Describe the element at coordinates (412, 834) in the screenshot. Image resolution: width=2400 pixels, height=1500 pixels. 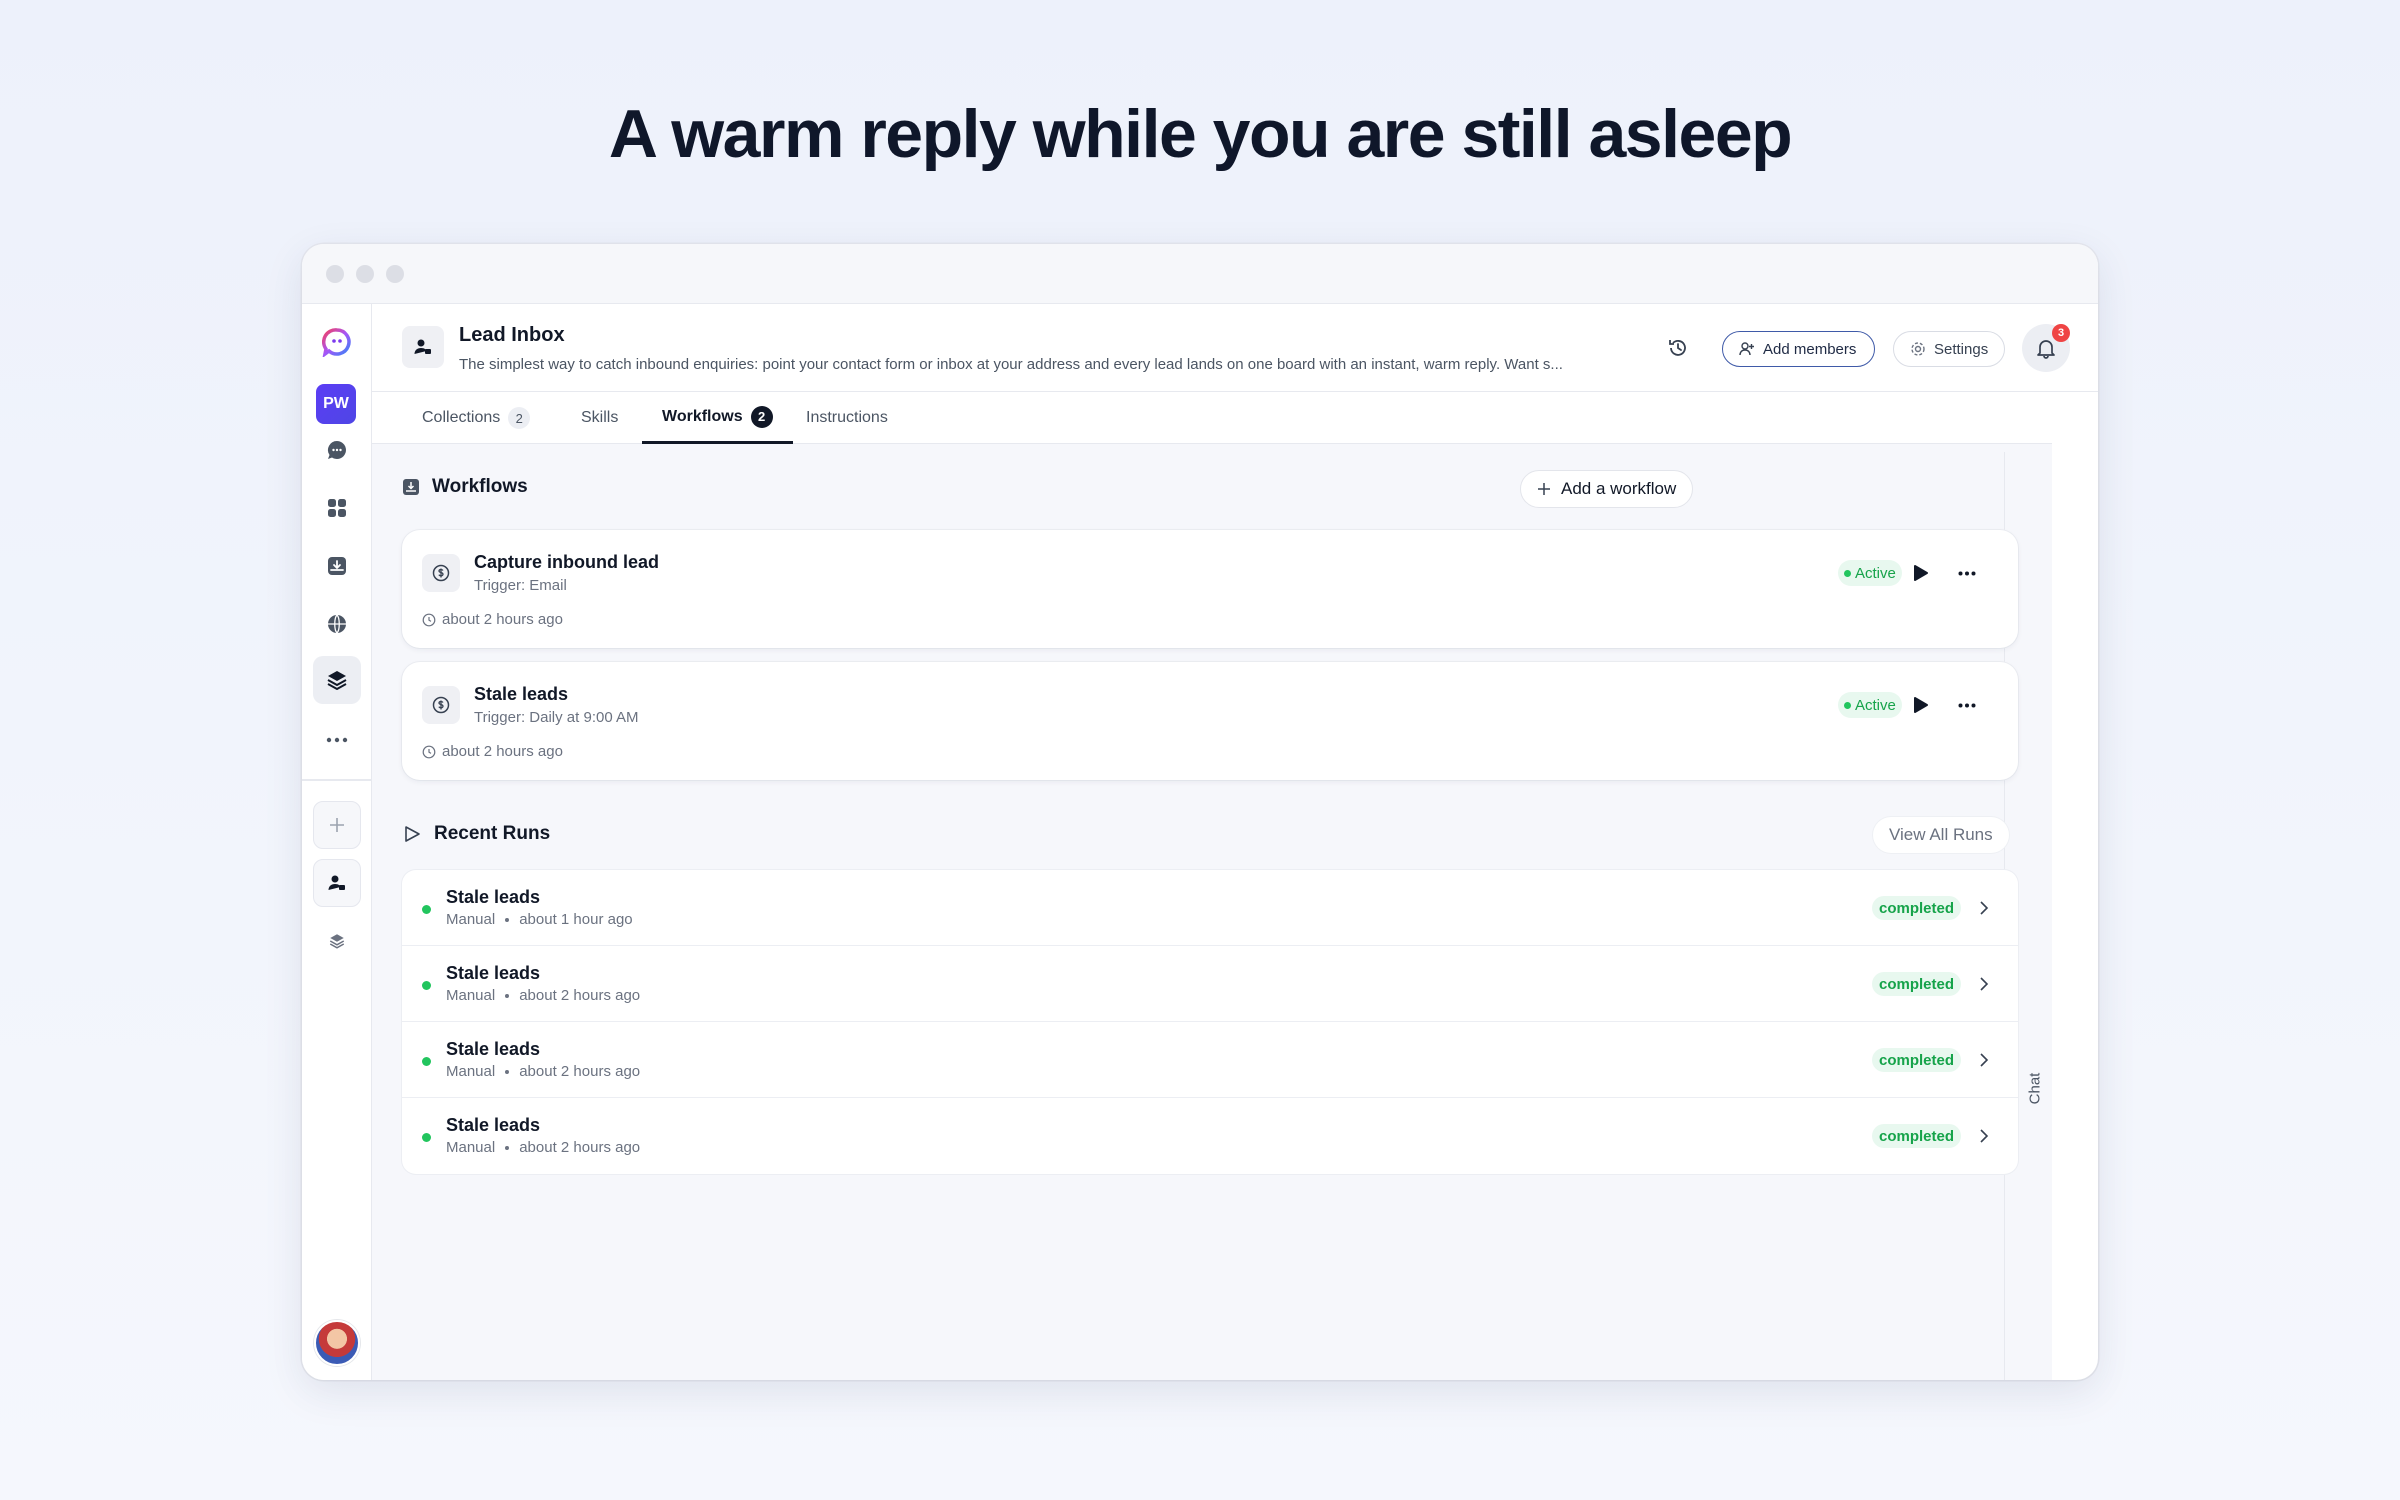
I see `play-outline-icon` at that location.